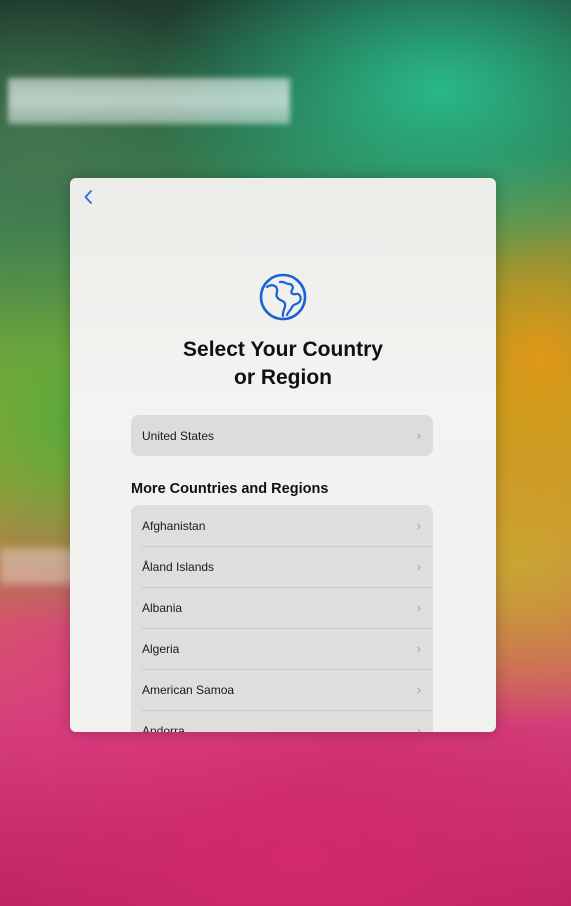  I want to click on title-line-1: Select Your Country, so click(283, 349).